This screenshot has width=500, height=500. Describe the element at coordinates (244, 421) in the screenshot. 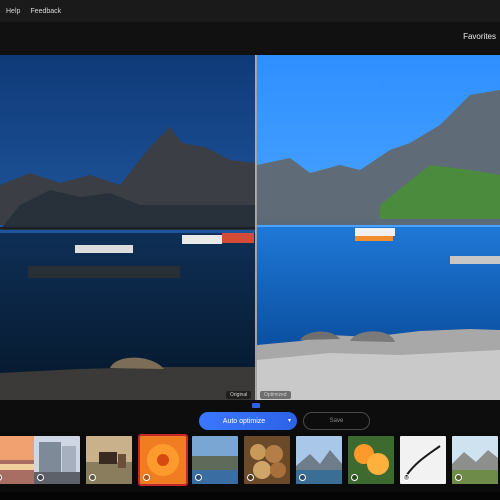

I see `auto-optimize-label: Auto optimize` at that location.